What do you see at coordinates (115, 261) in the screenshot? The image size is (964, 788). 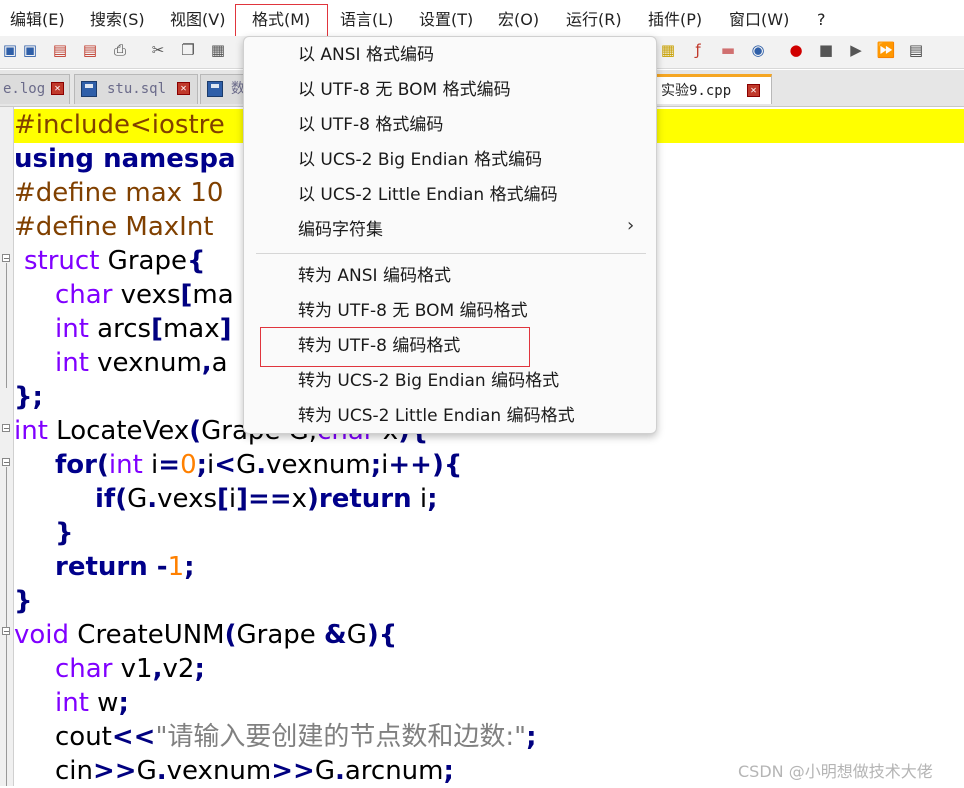 I see `code-line-5: struct Grape{` at bounding box center [115, 261].